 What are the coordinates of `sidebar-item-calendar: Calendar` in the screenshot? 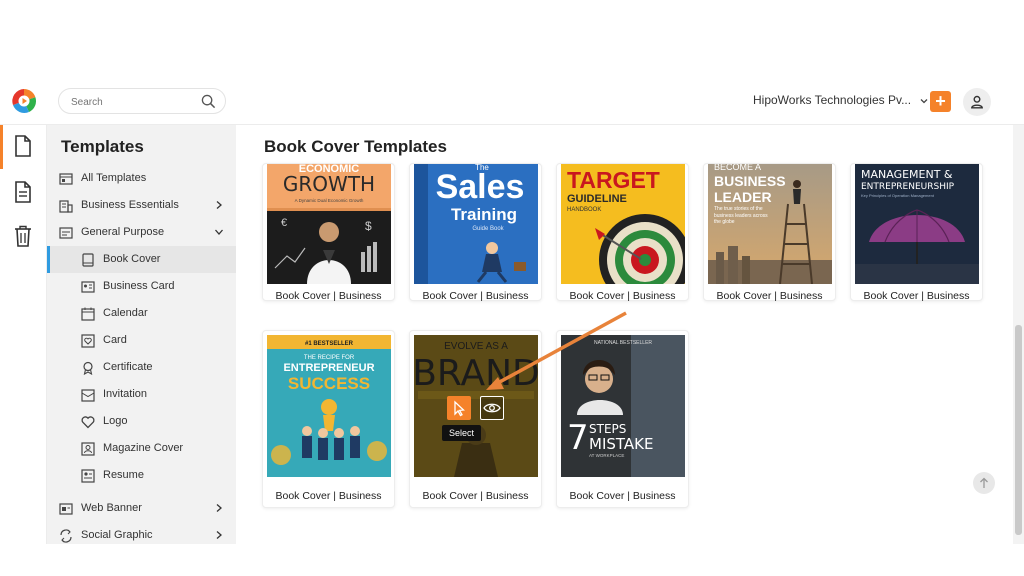 It's located at (141, 313).